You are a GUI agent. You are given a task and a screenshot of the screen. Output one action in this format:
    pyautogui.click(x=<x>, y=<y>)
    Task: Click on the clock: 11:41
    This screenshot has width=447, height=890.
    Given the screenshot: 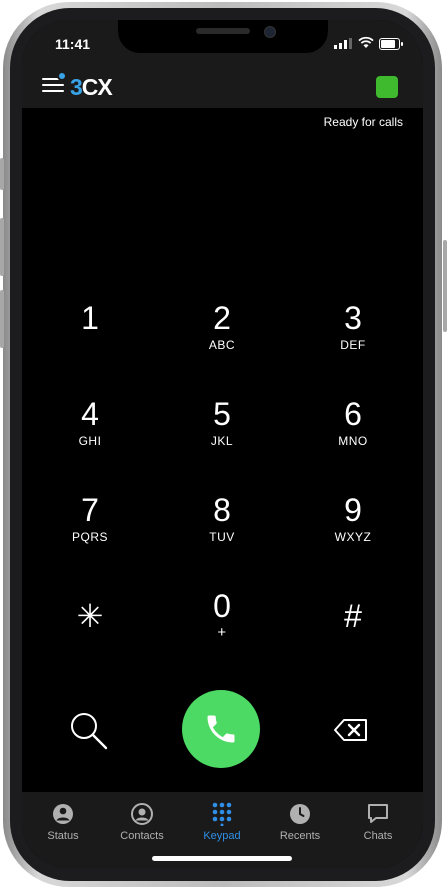 What is the action you would take?
    pyautogui.click(x=73, y=44)
    